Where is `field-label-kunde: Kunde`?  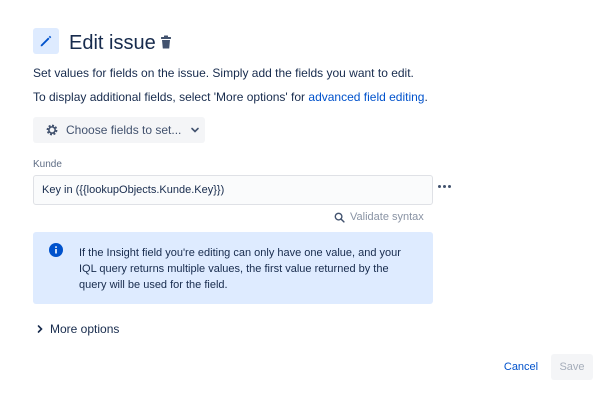 field-label-kunde: Kunde is located at coordinates (47, 164).